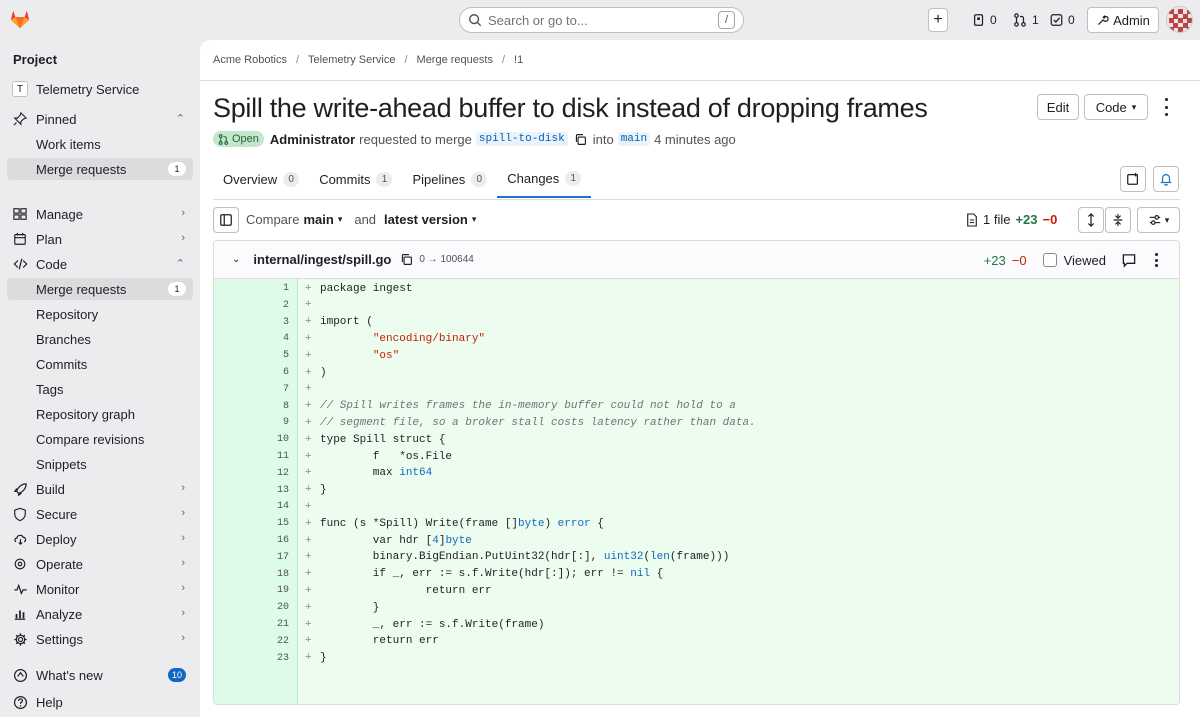 This screenshot has width=1200, height=717. I want to click on snippets-label: Snippets, so click(61, 464).